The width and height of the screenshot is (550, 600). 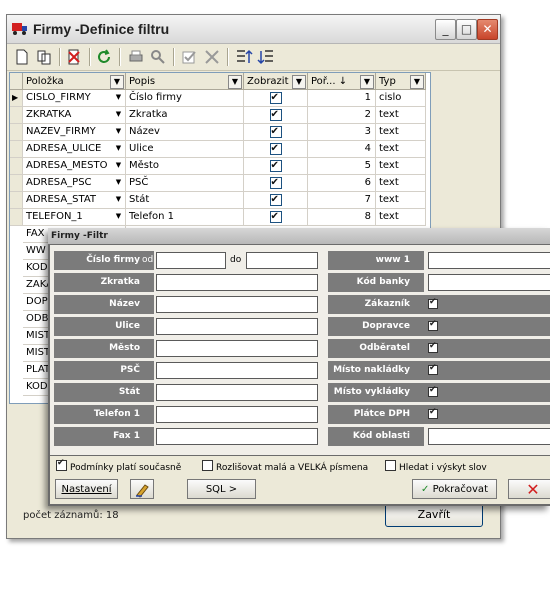 I want to click on order-cell: 1, so click(x=342, y=98).